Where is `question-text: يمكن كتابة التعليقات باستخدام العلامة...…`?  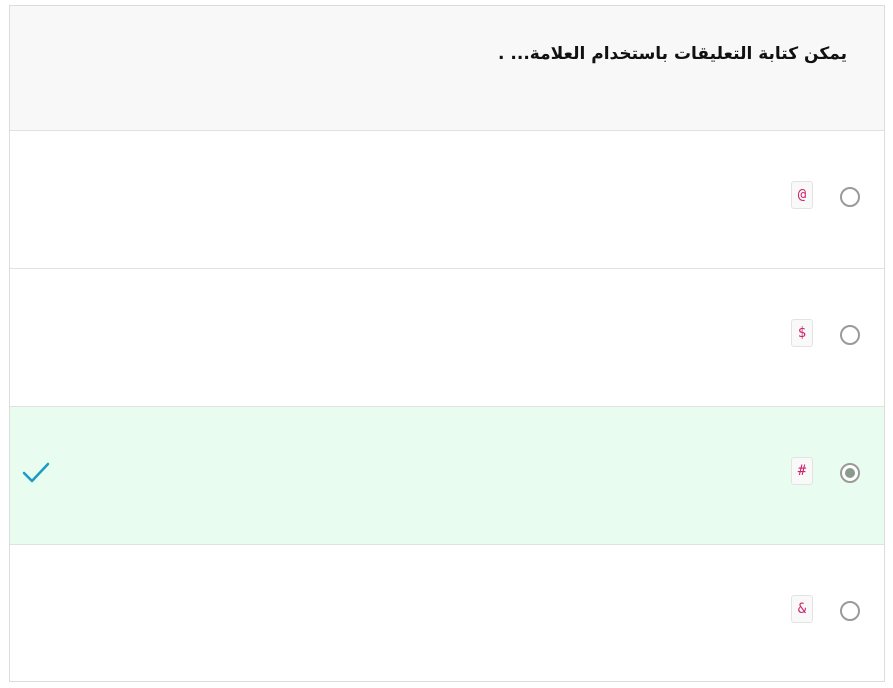 question-text: يمكن كتابة التعليقات باستخدام العلامة...… is located at coordinates (672, 54).